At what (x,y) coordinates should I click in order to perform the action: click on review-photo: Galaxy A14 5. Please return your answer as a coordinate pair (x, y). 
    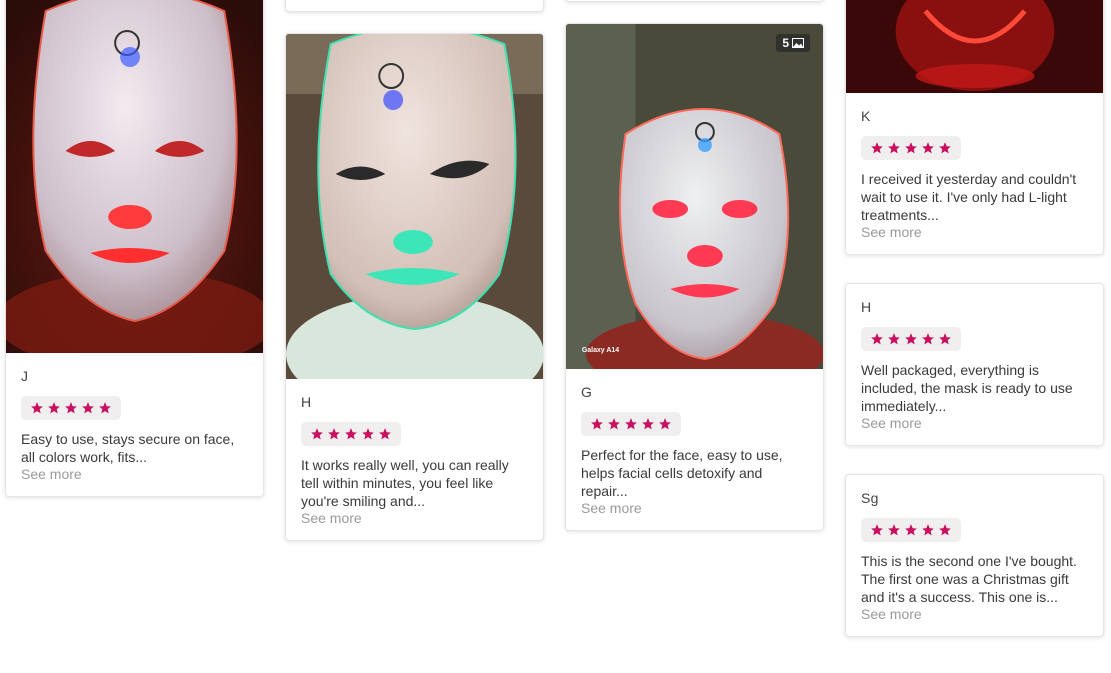
    Looking at the image, I should click on (694, 196).